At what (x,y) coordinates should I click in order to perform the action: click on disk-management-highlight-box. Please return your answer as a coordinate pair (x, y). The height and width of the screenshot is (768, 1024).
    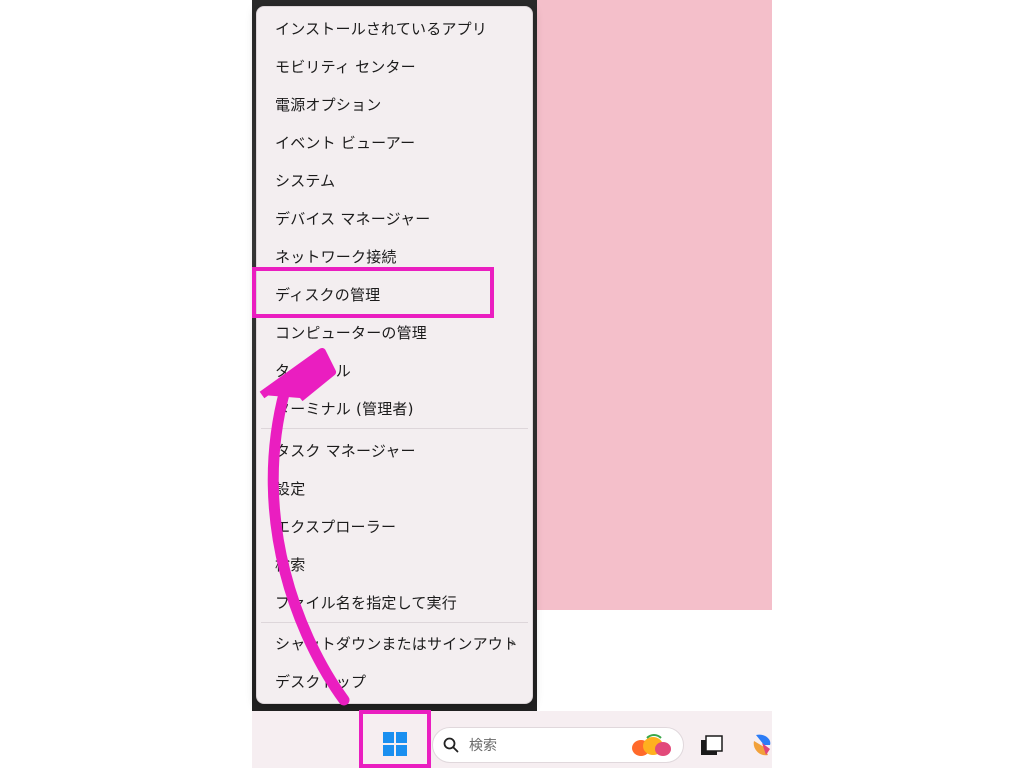
    Looking at the image, I should click on (373, 292).